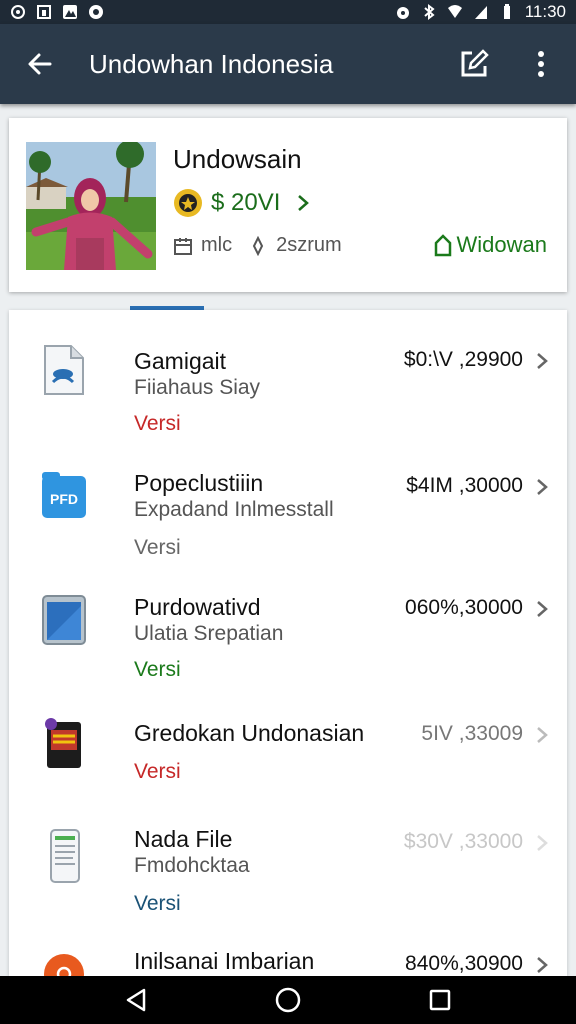  What do you see at coordinates (44, 12) in the screenshot?
I see `bag-icon` at bounding box center [44, 12].